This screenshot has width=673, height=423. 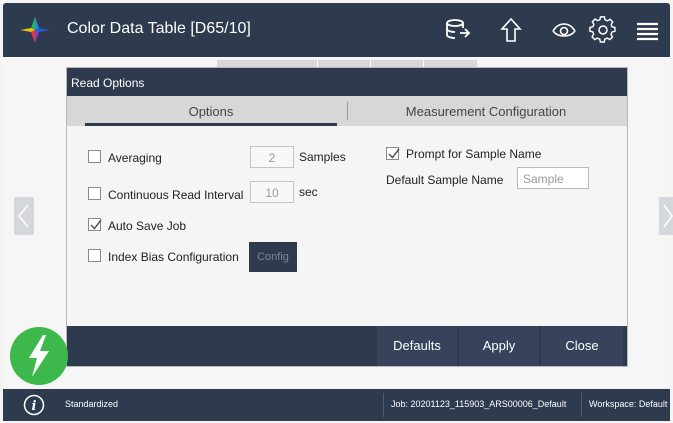 I want to click on info-icon: i, so click(x=34, y=405).